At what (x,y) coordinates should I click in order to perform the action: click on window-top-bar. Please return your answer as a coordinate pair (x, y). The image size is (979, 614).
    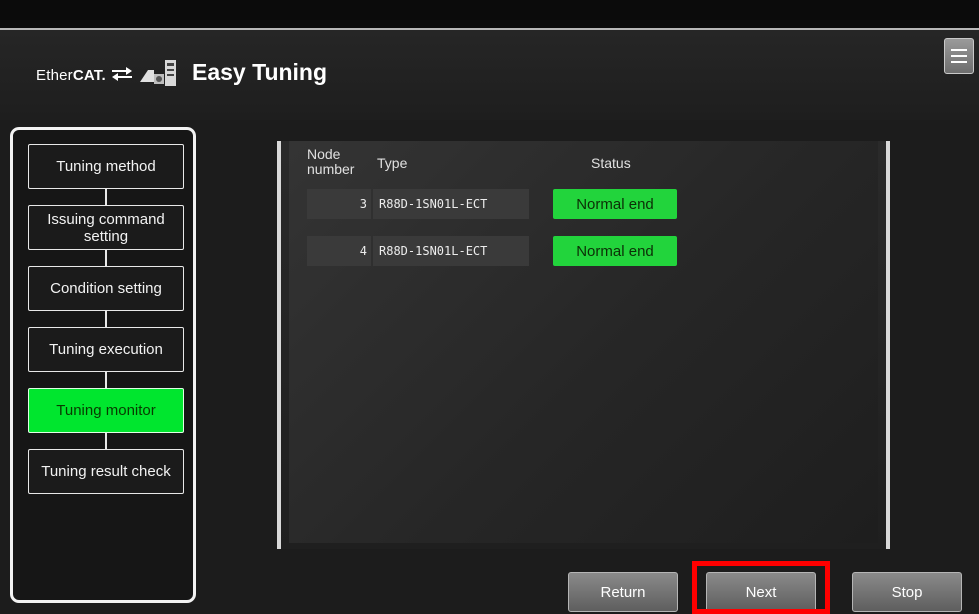
    Looking at the image, I should click on (489, 15).